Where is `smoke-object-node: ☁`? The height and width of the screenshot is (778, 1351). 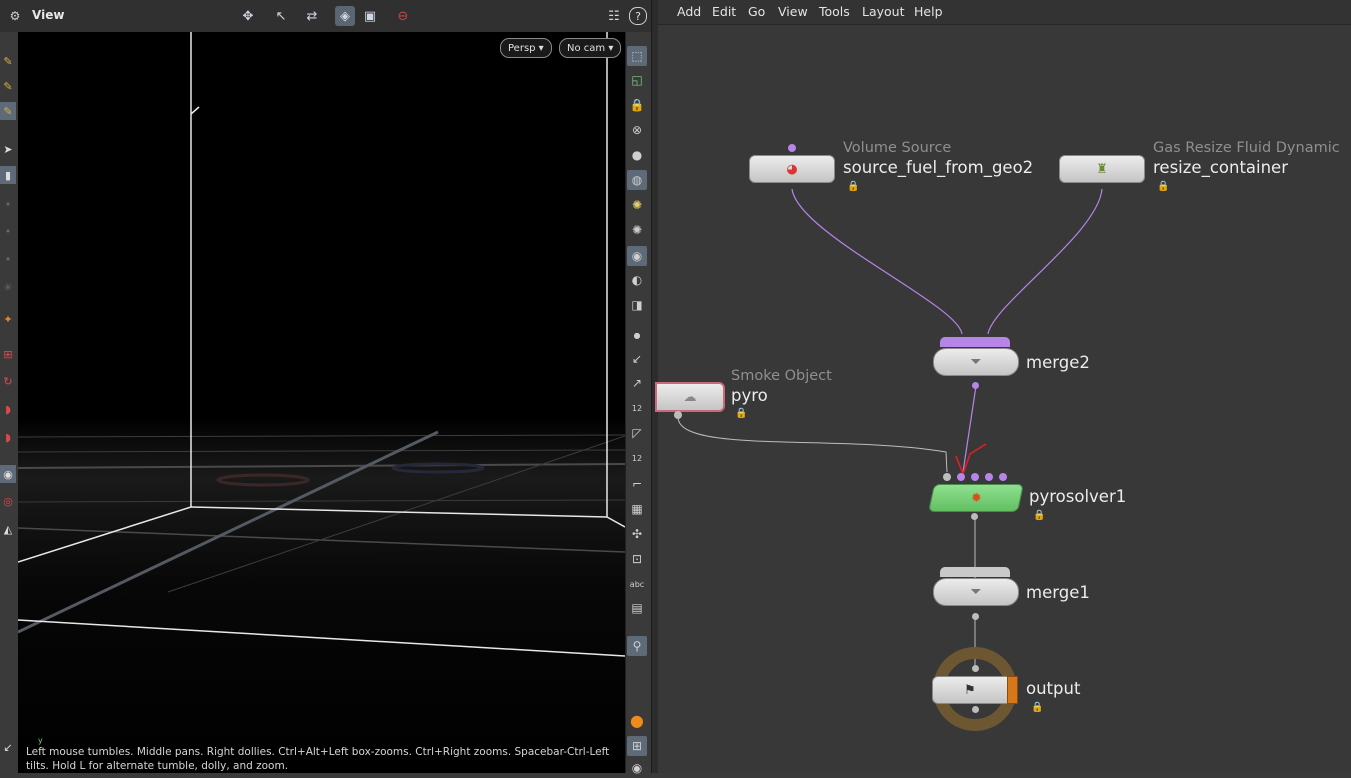 smoke-object-node: ☁ is located at coordinates (690, 397).